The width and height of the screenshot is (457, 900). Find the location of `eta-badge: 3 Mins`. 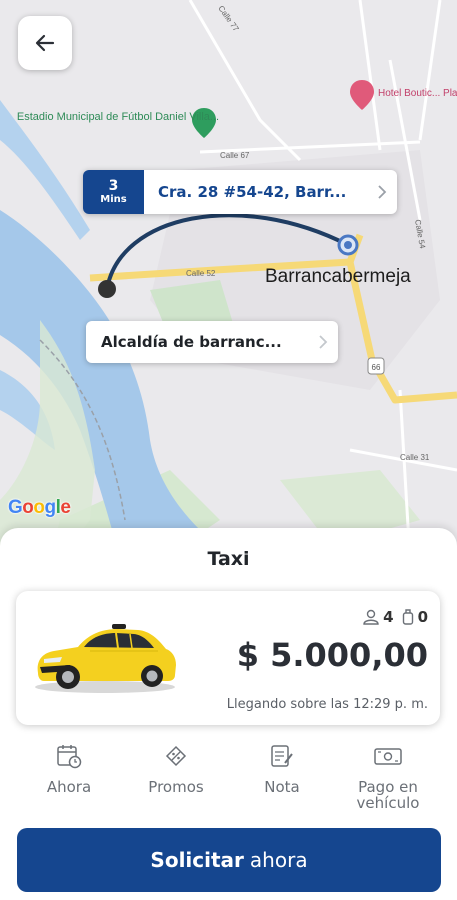

eta-badge: 3 Mins is located at coordinates (113, 192).